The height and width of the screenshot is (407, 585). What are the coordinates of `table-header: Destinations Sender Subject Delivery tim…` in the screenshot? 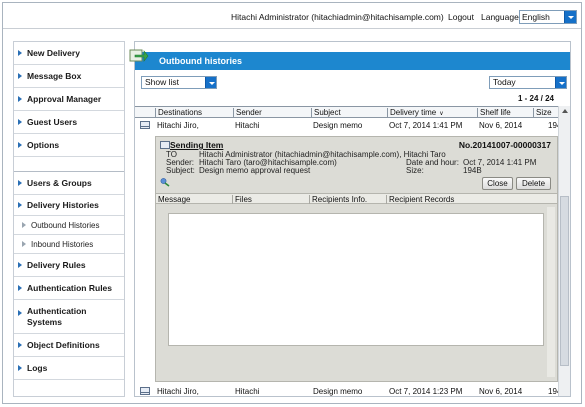 It's located at (346, 112).